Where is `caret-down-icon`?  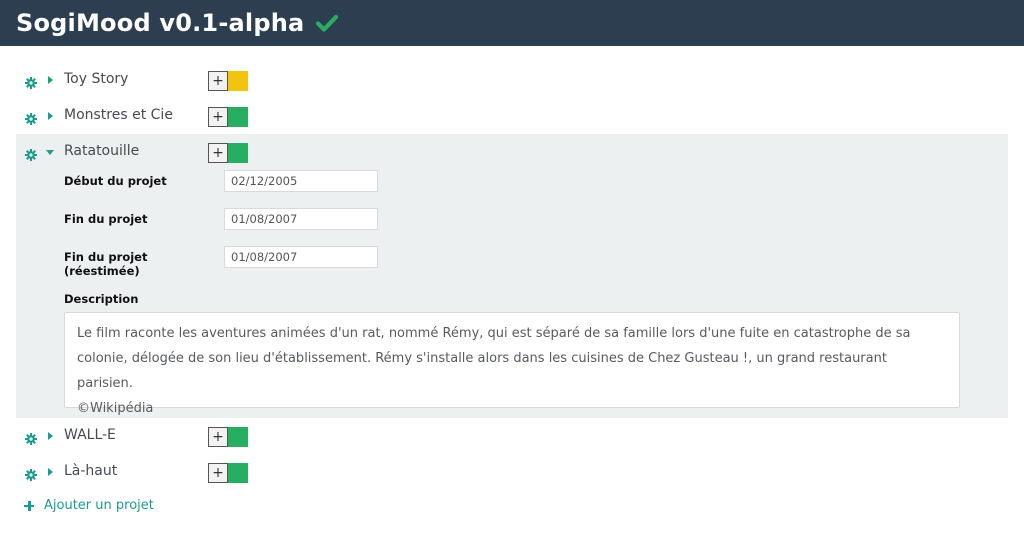 caret-down-icon is located at coordinates (50, 152).